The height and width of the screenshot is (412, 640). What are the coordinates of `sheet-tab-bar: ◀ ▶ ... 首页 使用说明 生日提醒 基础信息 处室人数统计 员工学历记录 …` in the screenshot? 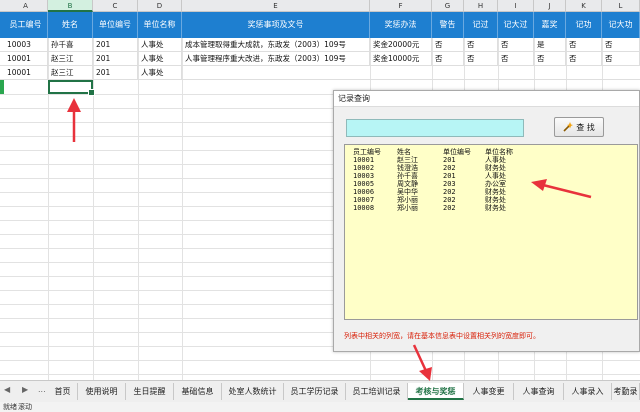 It's located at (320, 373).